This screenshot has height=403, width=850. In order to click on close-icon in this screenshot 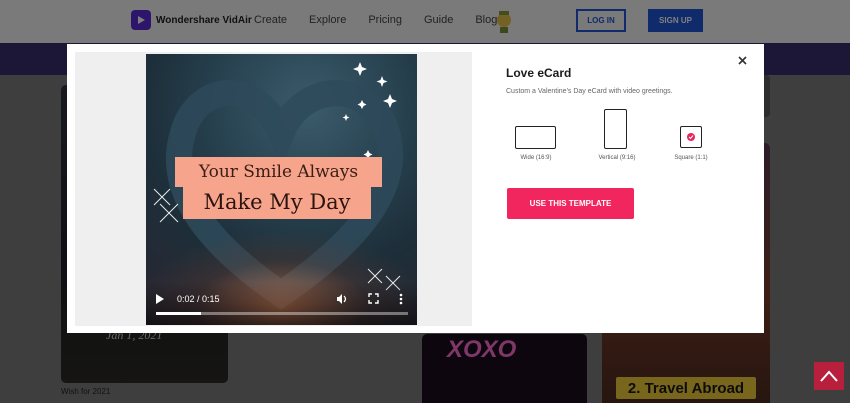, I will do `click(742, 60)`.